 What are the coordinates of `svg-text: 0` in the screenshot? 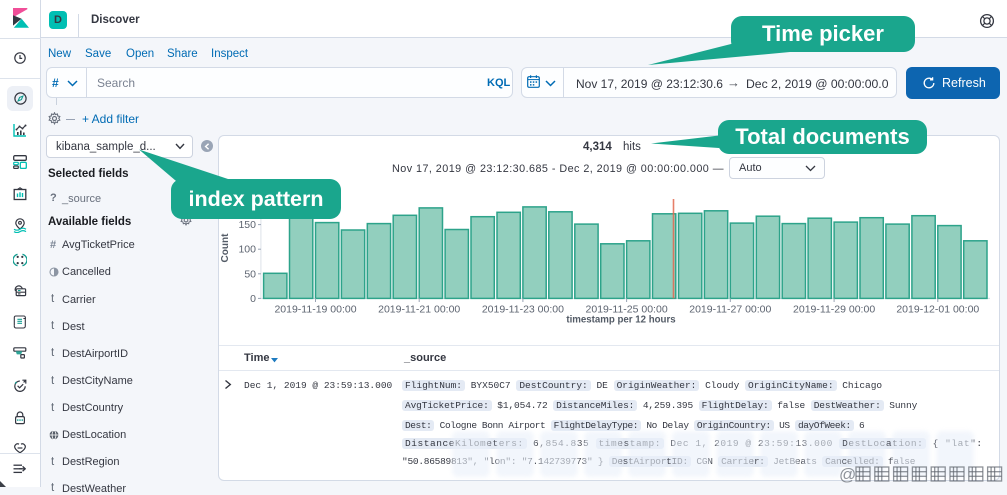 It's located at (253, 299).